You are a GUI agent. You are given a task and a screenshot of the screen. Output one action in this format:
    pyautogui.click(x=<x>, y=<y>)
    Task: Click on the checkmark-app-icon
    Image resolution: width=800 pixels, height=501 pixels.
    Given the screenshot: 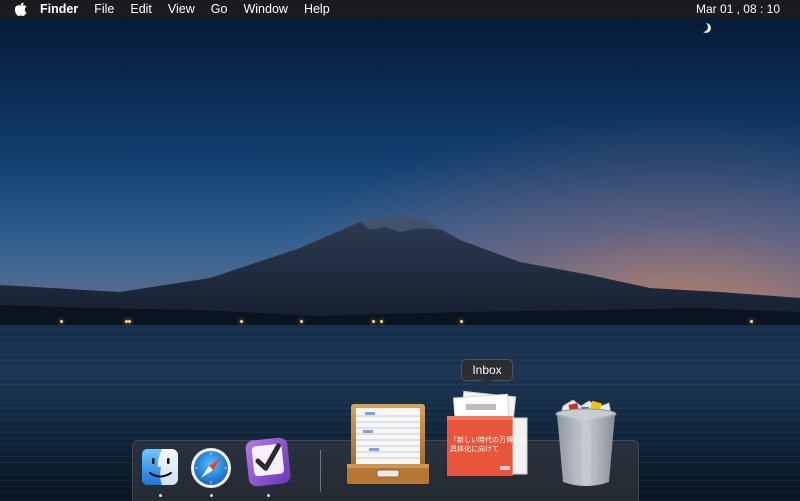 What is the action you would take?
    pyautogui.click(x=268, y=462)
    